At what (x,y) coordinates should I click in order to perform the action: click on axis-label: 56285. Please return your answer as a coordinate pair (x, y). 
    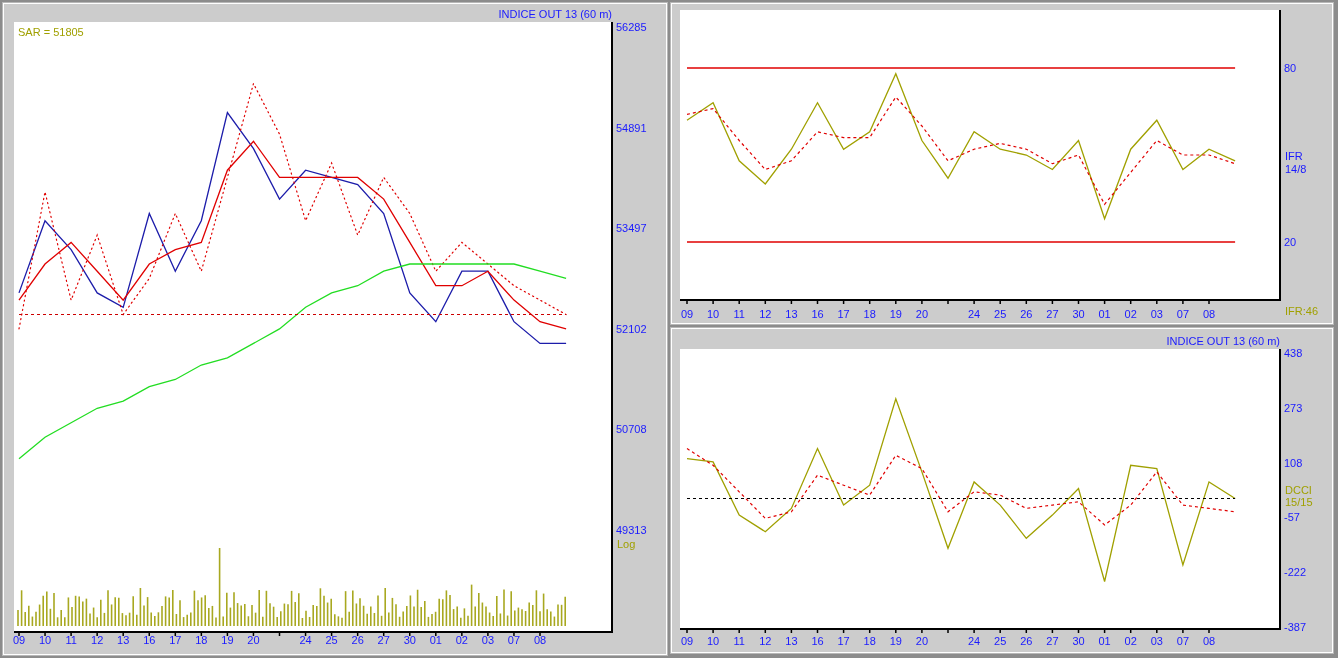
    Looking at the image, I should click on (631, 27).